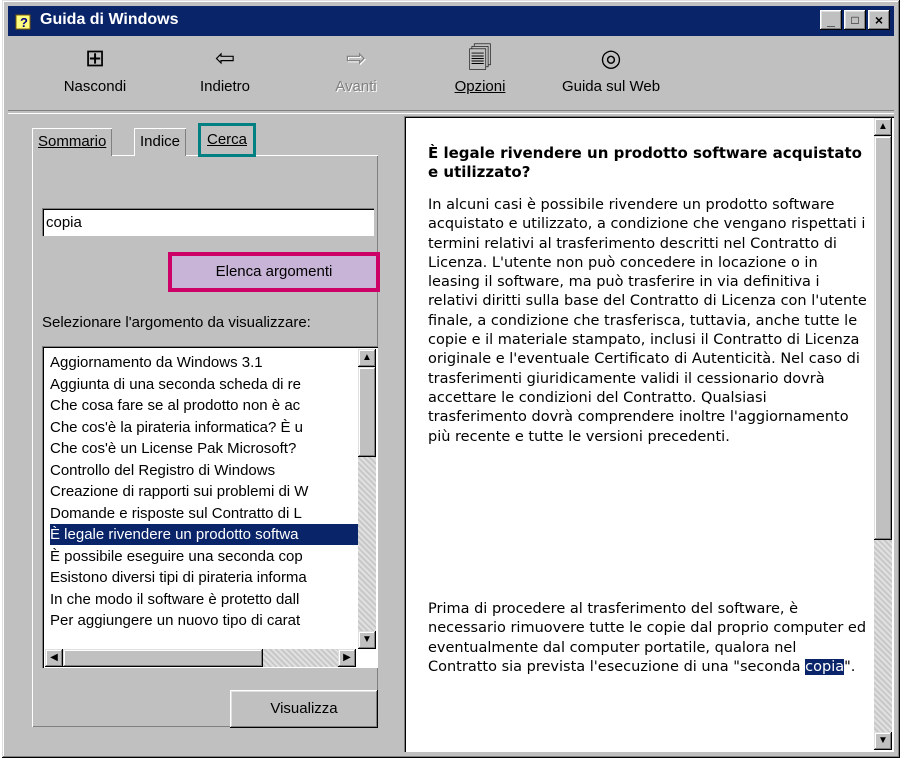 Image resolution: width=904 pixels, height=758 pixels. Describe the element at coordinates (883, 338) in the screenshot. I see `article-scroll-thumb` at that location.